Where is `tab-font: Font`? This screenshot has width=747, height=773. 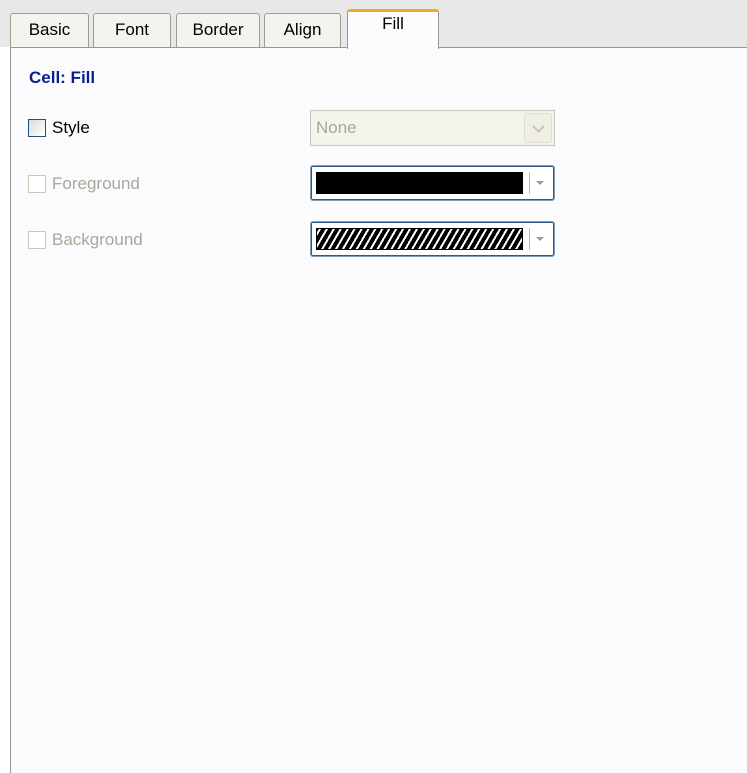 tab-font: Font is located at coordinates (132, 30).